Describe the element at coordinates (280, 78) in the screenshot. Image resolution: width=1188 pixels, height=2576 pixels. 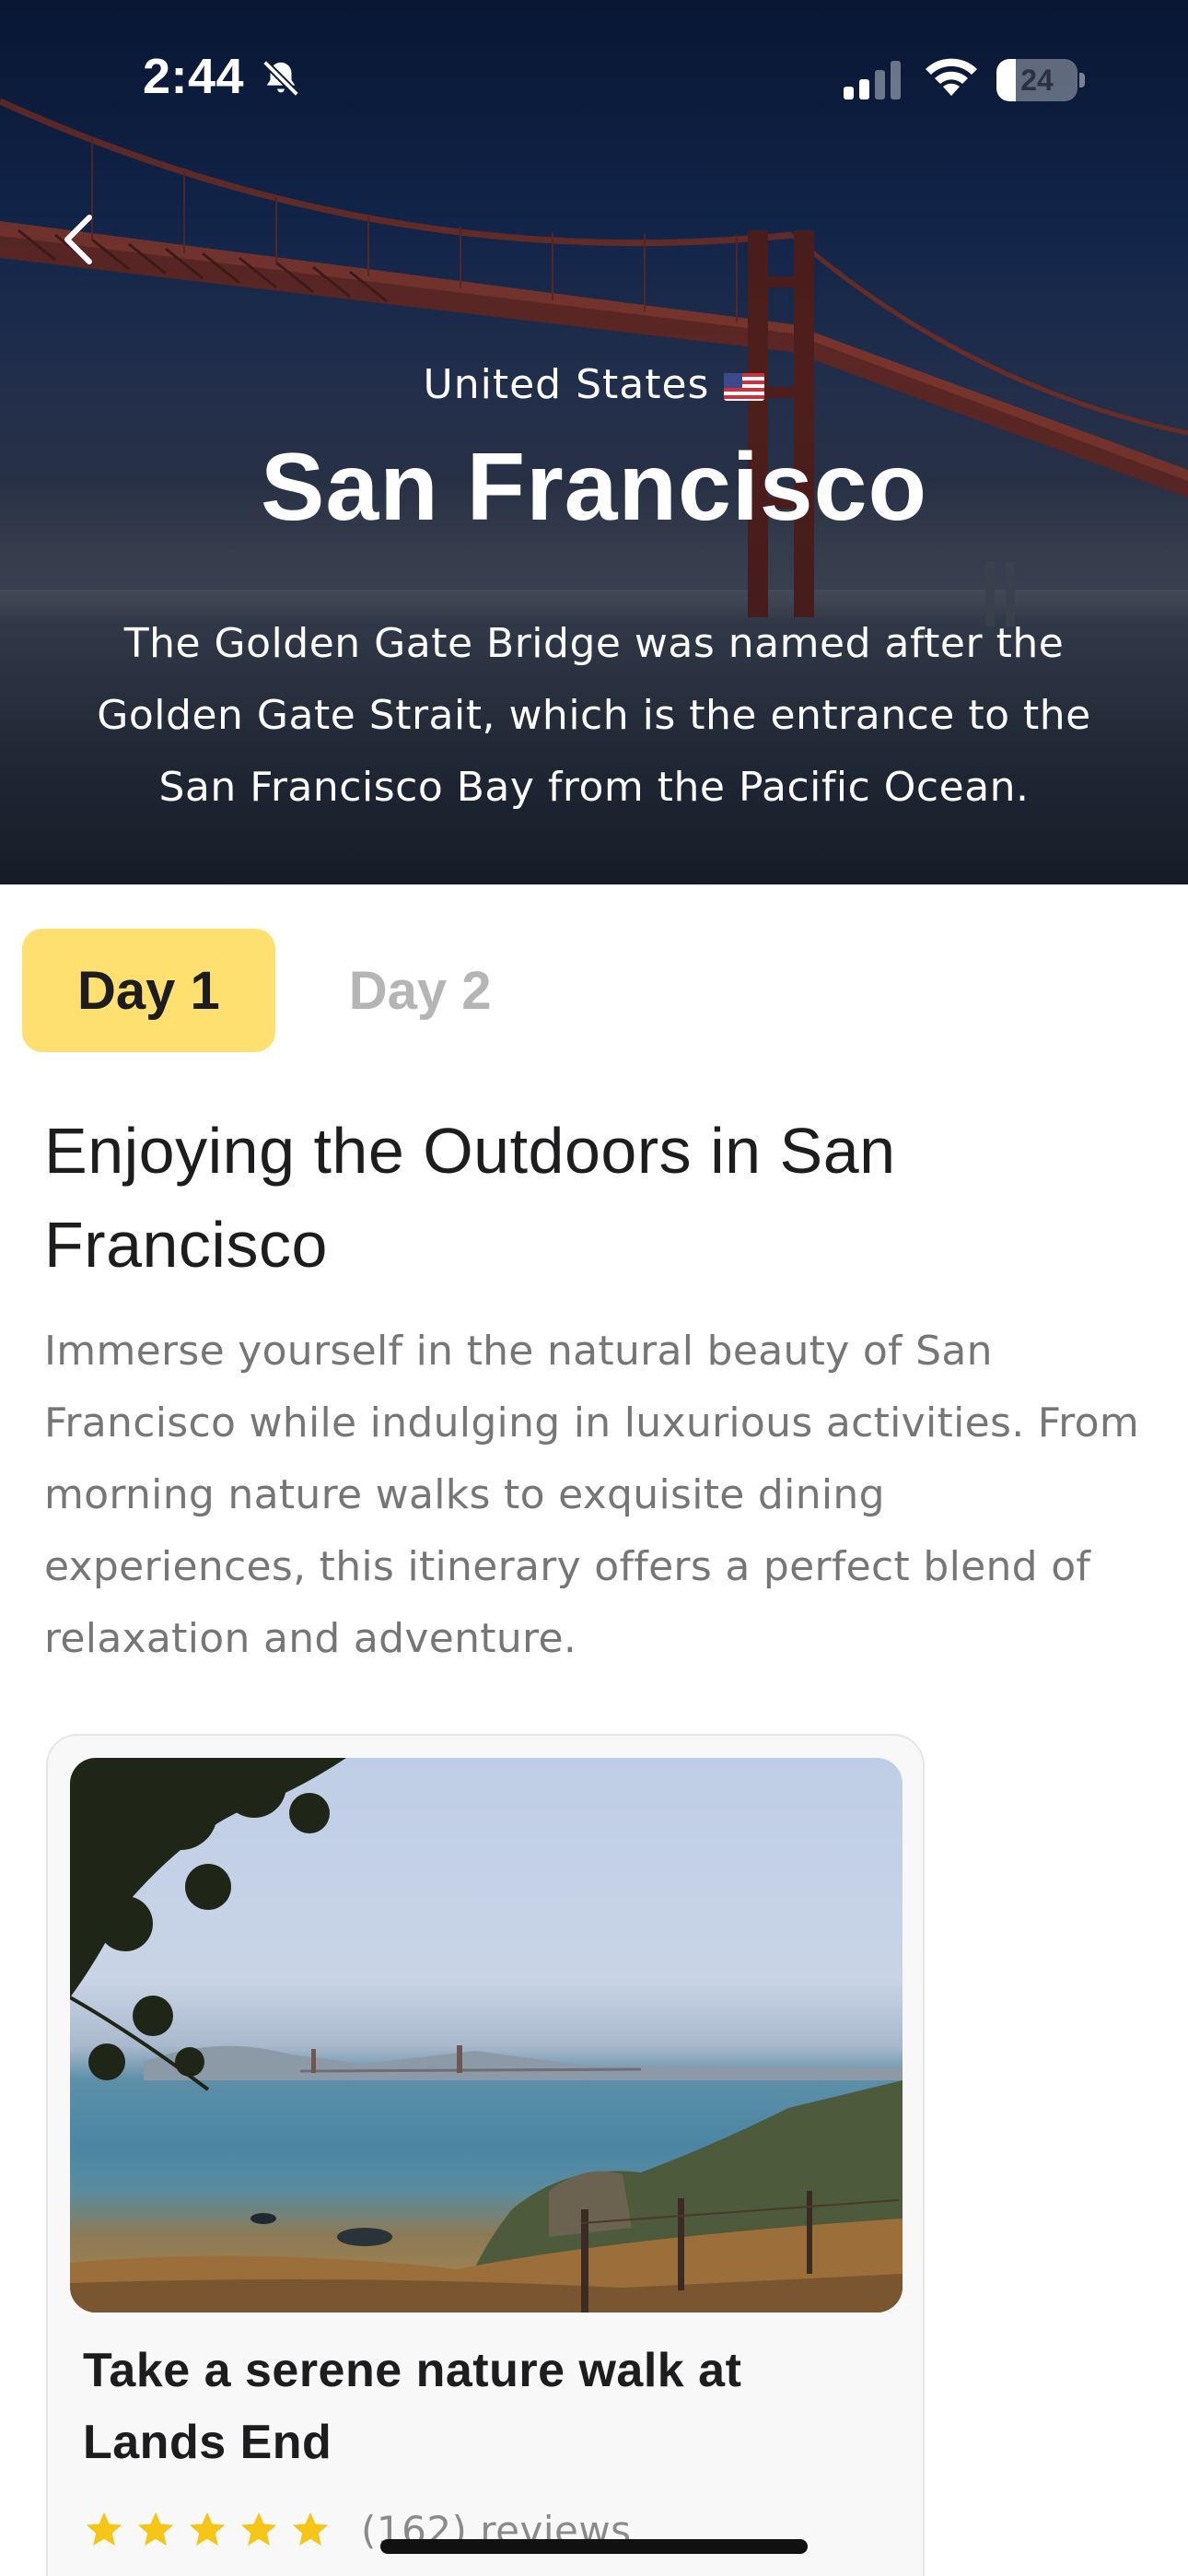
I see `bell-slash-icon` at that location.